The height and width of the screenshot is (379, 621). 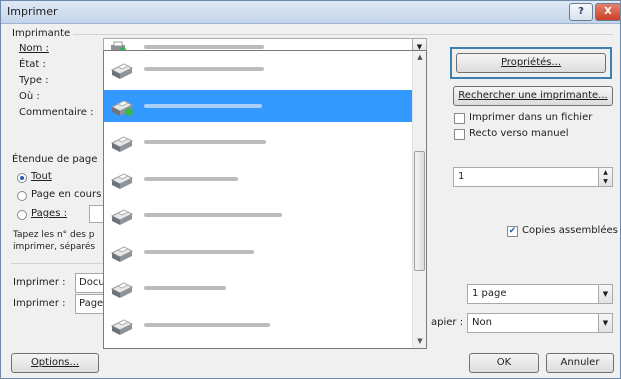 I want to click on printer-group-title: Imprimante, so click(x=41, y=33).